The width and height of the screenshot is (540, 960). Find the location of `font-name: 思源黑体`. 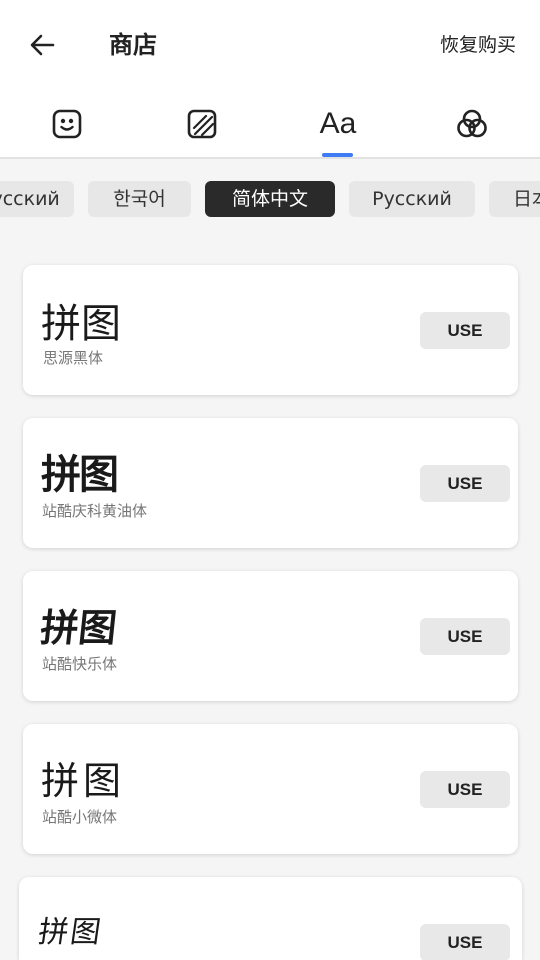

font-name: 思源黑体 is located at coordinates (73, 358).